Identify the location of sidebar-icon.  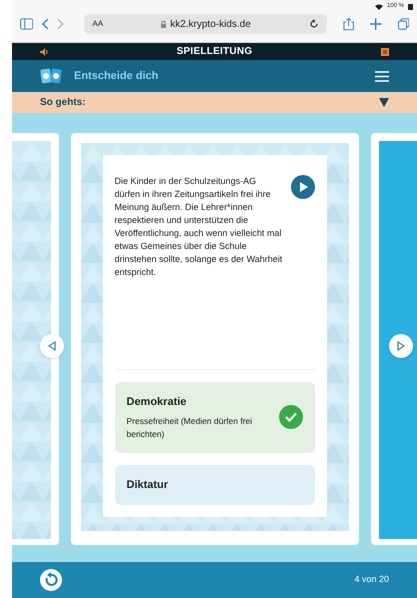
(27, 24).